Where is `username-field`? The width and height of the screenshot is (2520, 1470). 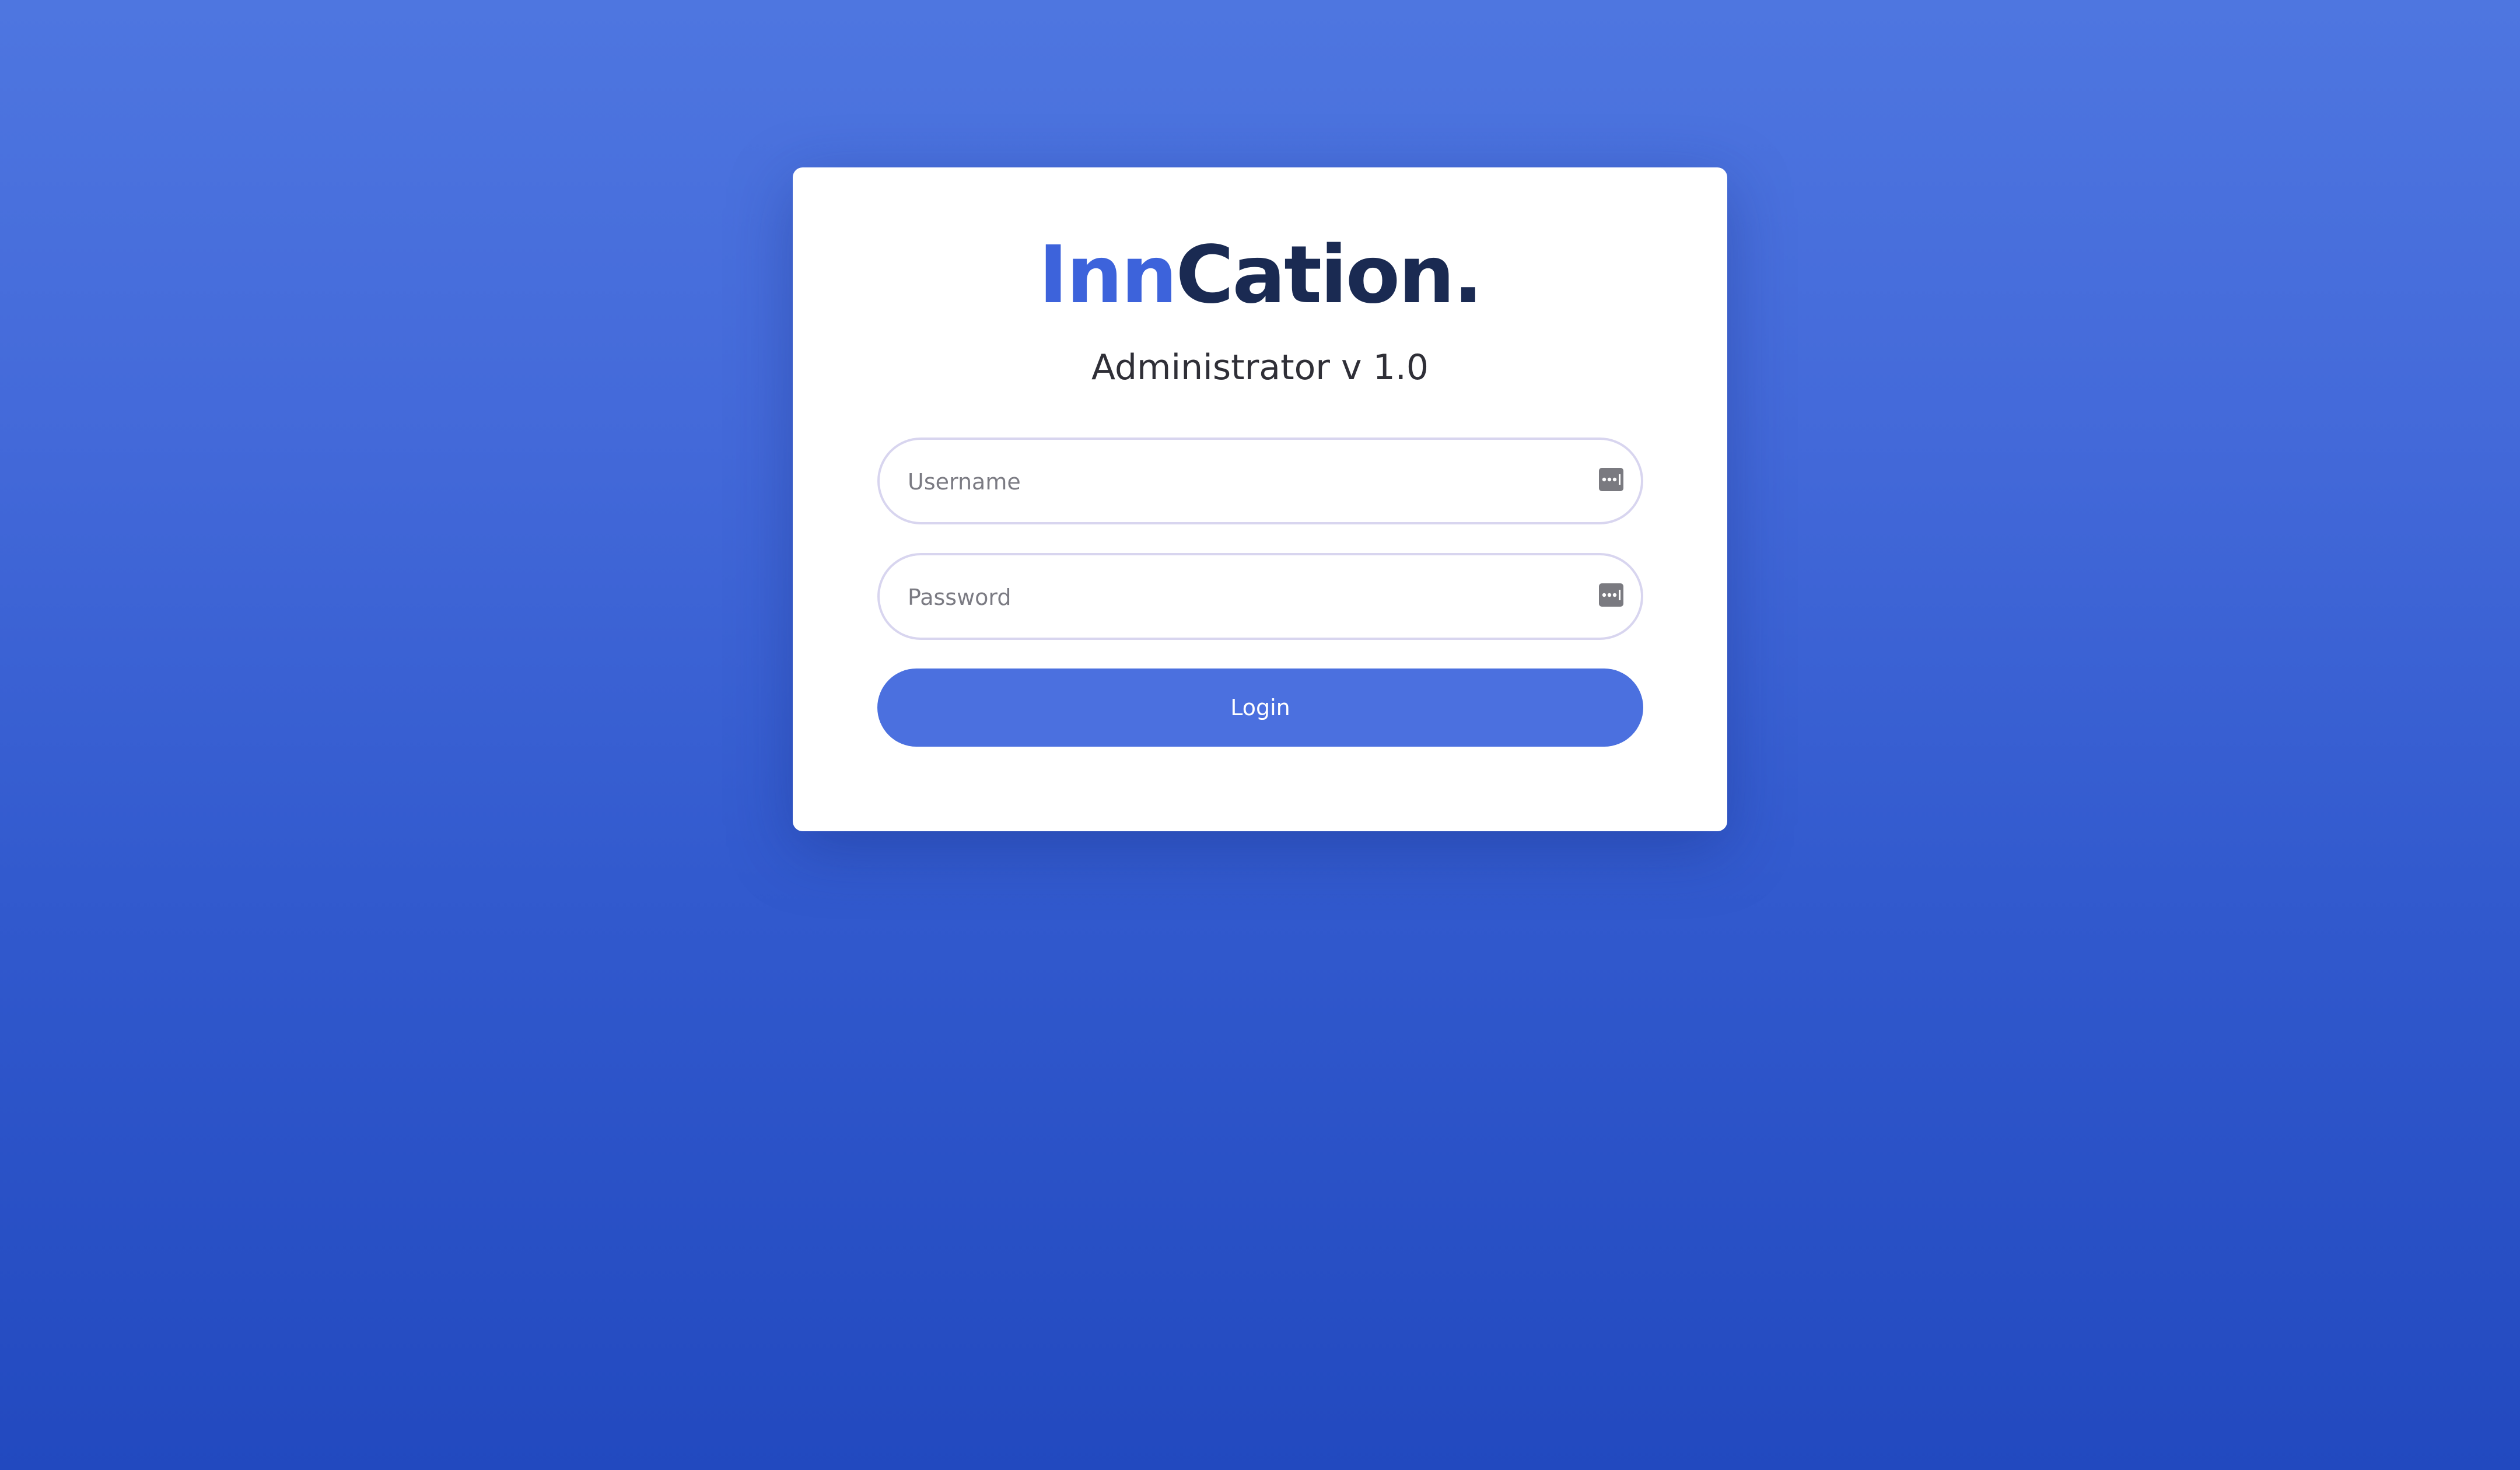
username-field is located at coordinates (1260, 481).